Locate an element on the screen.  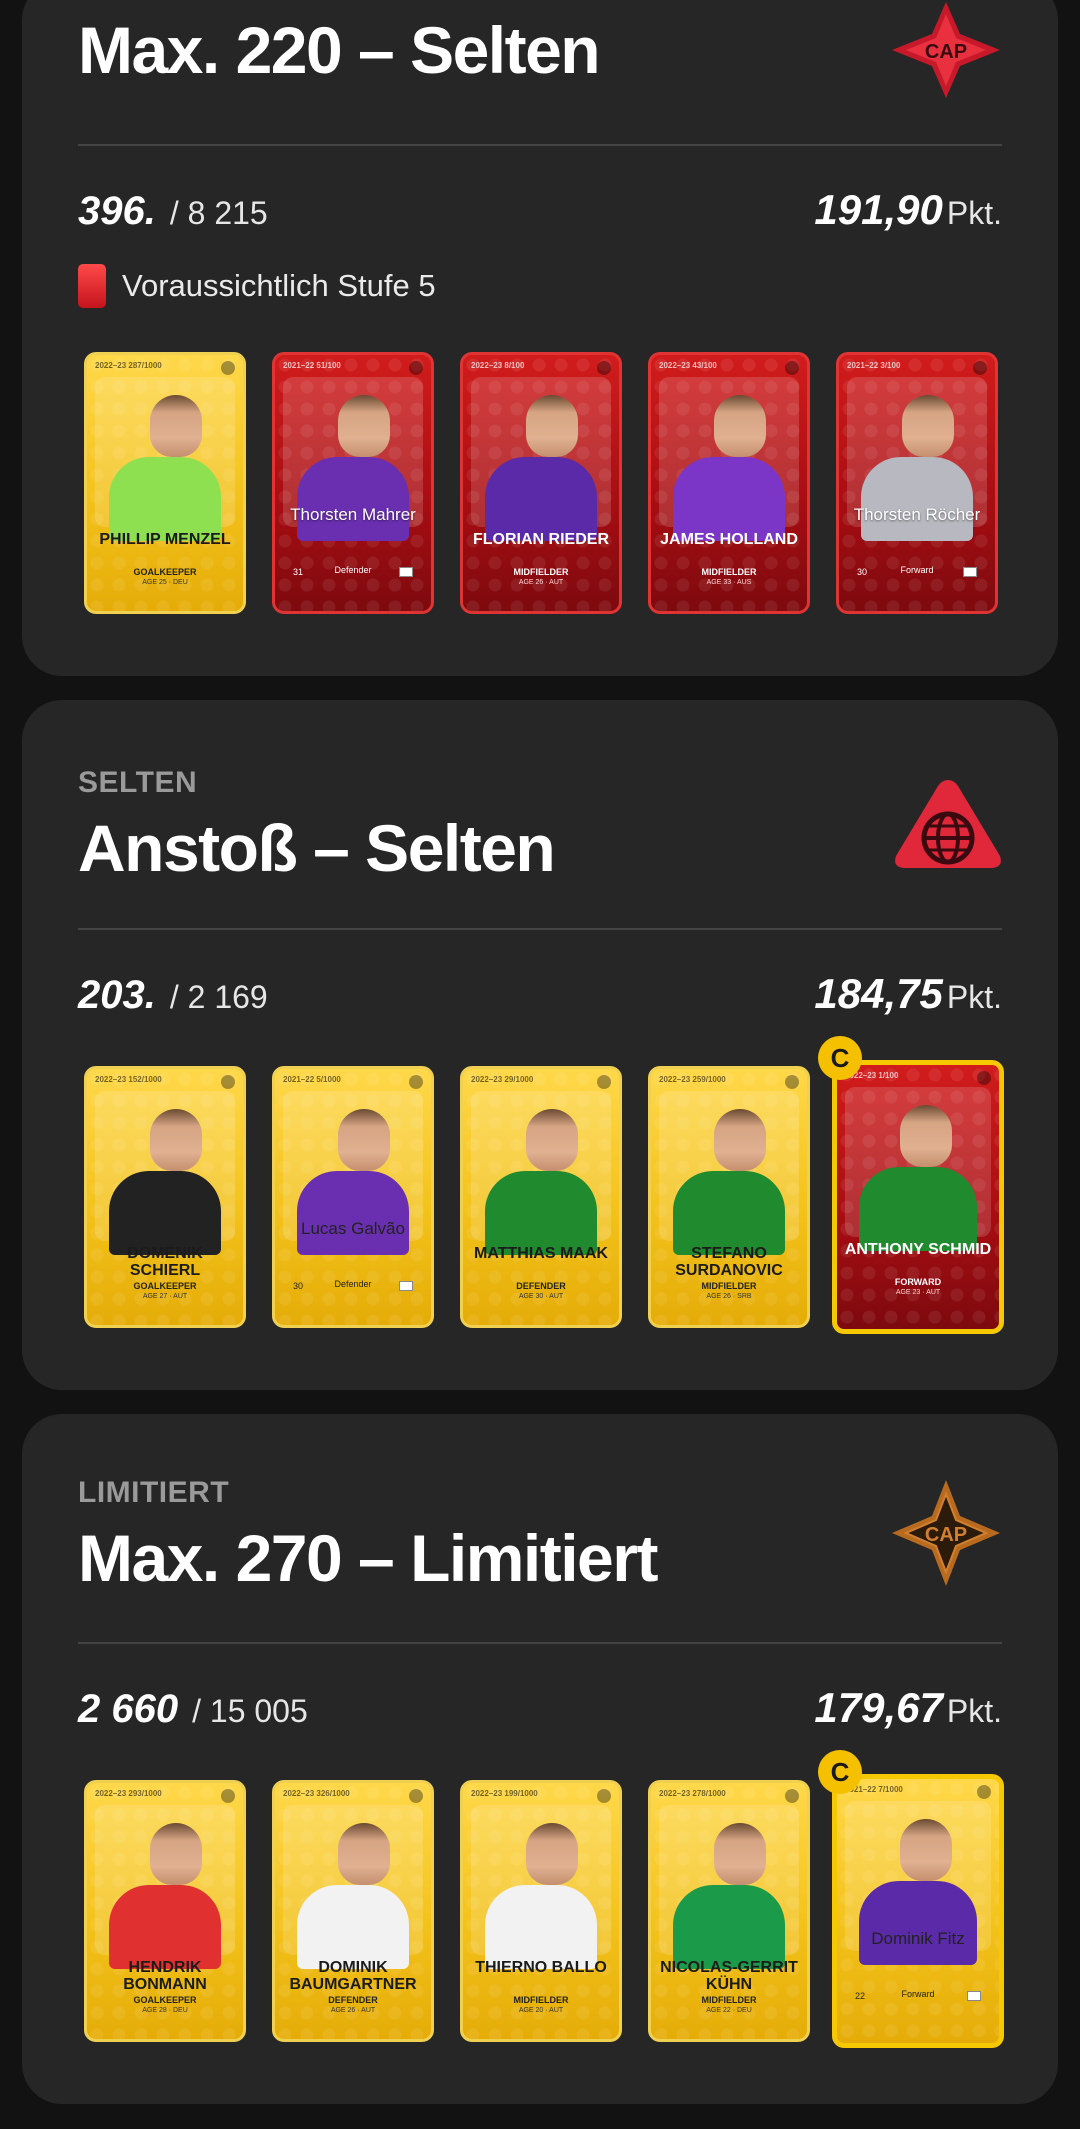
player-card: 2021–22 3/100 Thorsten Röcher 30 Forward is located at coordinates (917, 483).